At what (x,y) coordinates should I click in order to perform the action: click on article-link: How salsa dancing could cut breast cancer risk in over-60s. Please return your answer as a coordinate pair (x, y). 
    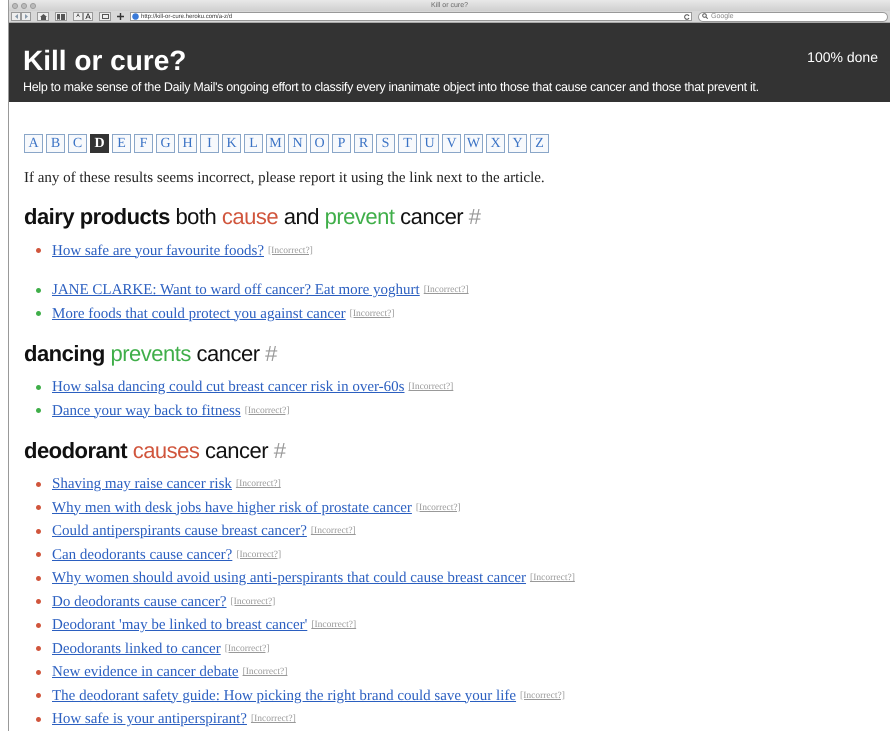
    Looking at the image, I should click on (228, 387).